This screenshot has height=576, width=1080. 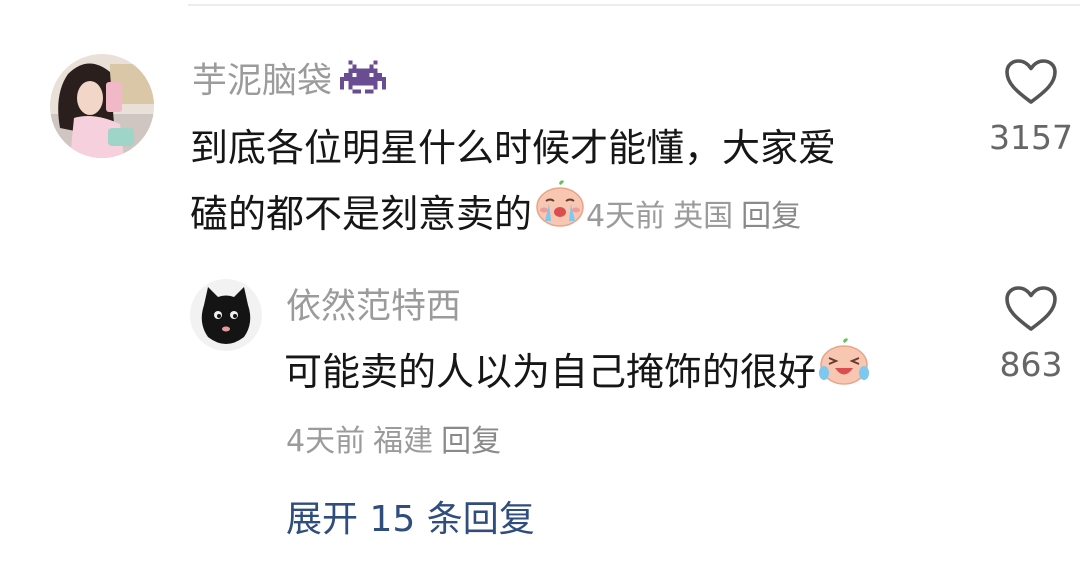 What do you see at coordinates (626, 216) in the screenshot?
I see `comment-time: 4天前` at bounding box center [626, 216].